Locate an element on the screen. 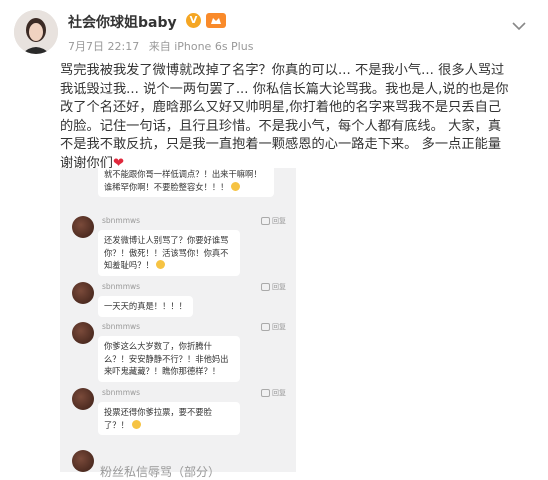  message-bubble: 就不能跟你哥一样低调点？！出来干嘛啊！谁稀罕你啊！不要脸整容女！！！ is located at coordinates (186, 182).